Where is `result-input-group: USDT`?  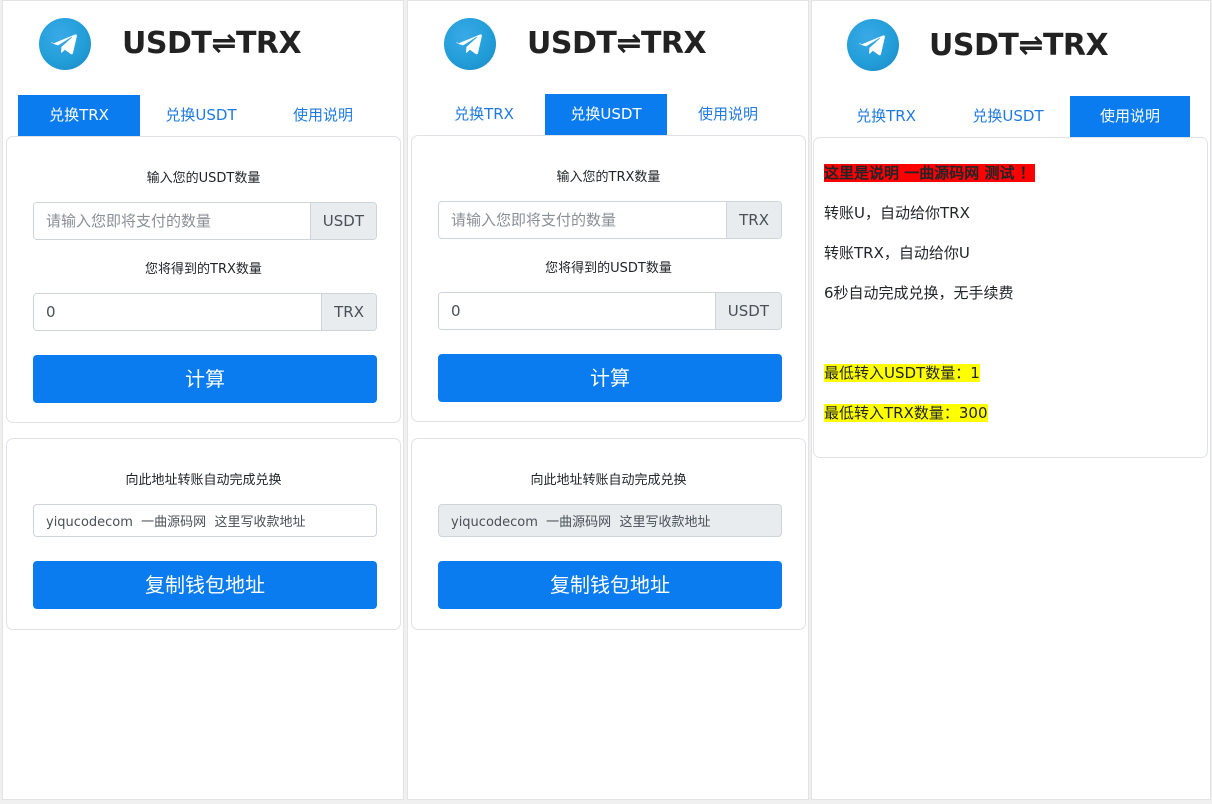 result-input-group: USDT is located at coordinates (610, 311).